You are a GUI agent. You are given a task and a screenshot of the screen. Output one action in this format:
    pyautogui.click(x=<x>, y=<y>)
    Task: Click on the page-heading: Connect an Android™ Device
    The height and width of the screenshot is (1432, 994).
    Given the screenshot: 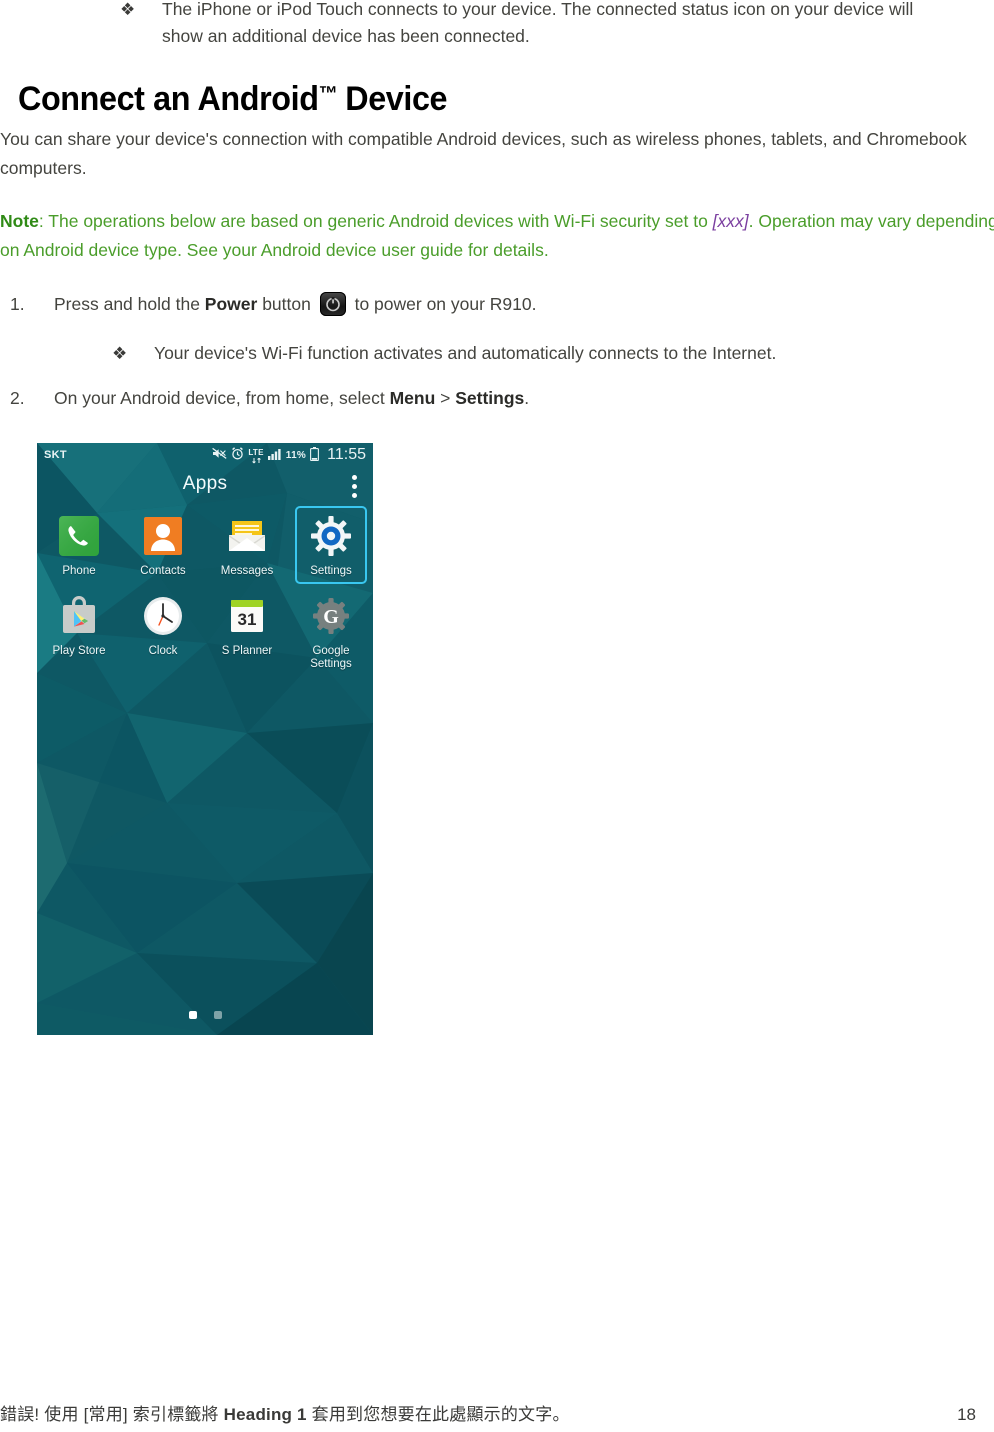 What is the action you would take?
    pyautogui.click(x=233, y=99)
    